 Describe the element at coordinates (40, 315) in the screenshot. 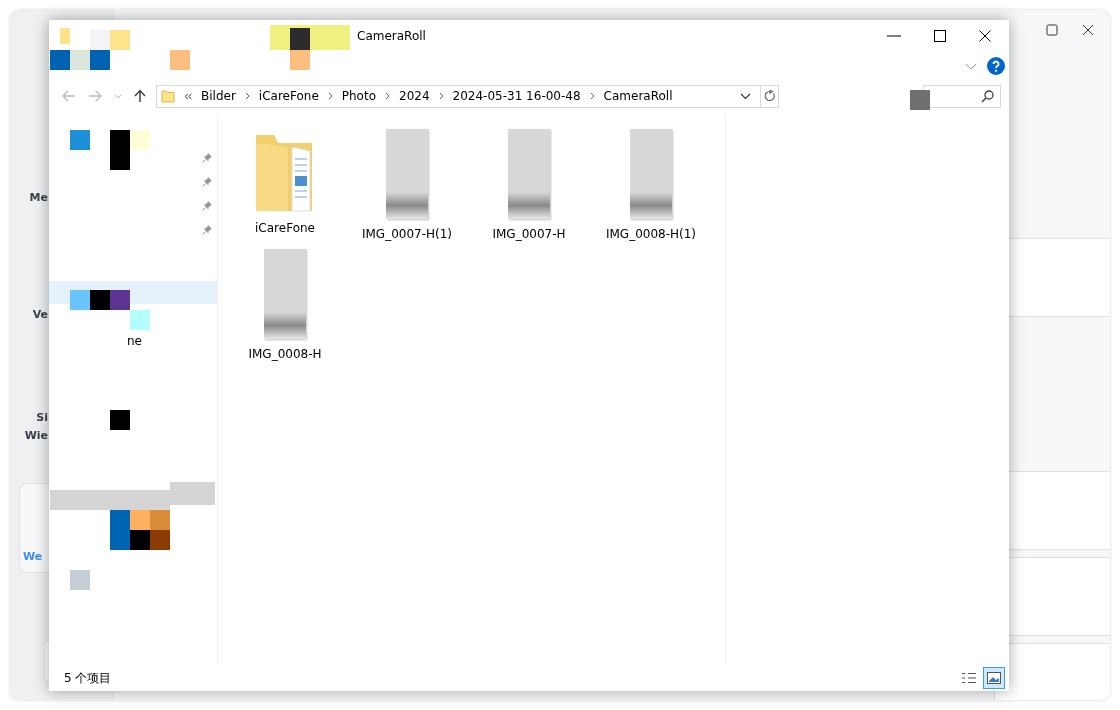

I see `sidebar-label: Ve` at that location.